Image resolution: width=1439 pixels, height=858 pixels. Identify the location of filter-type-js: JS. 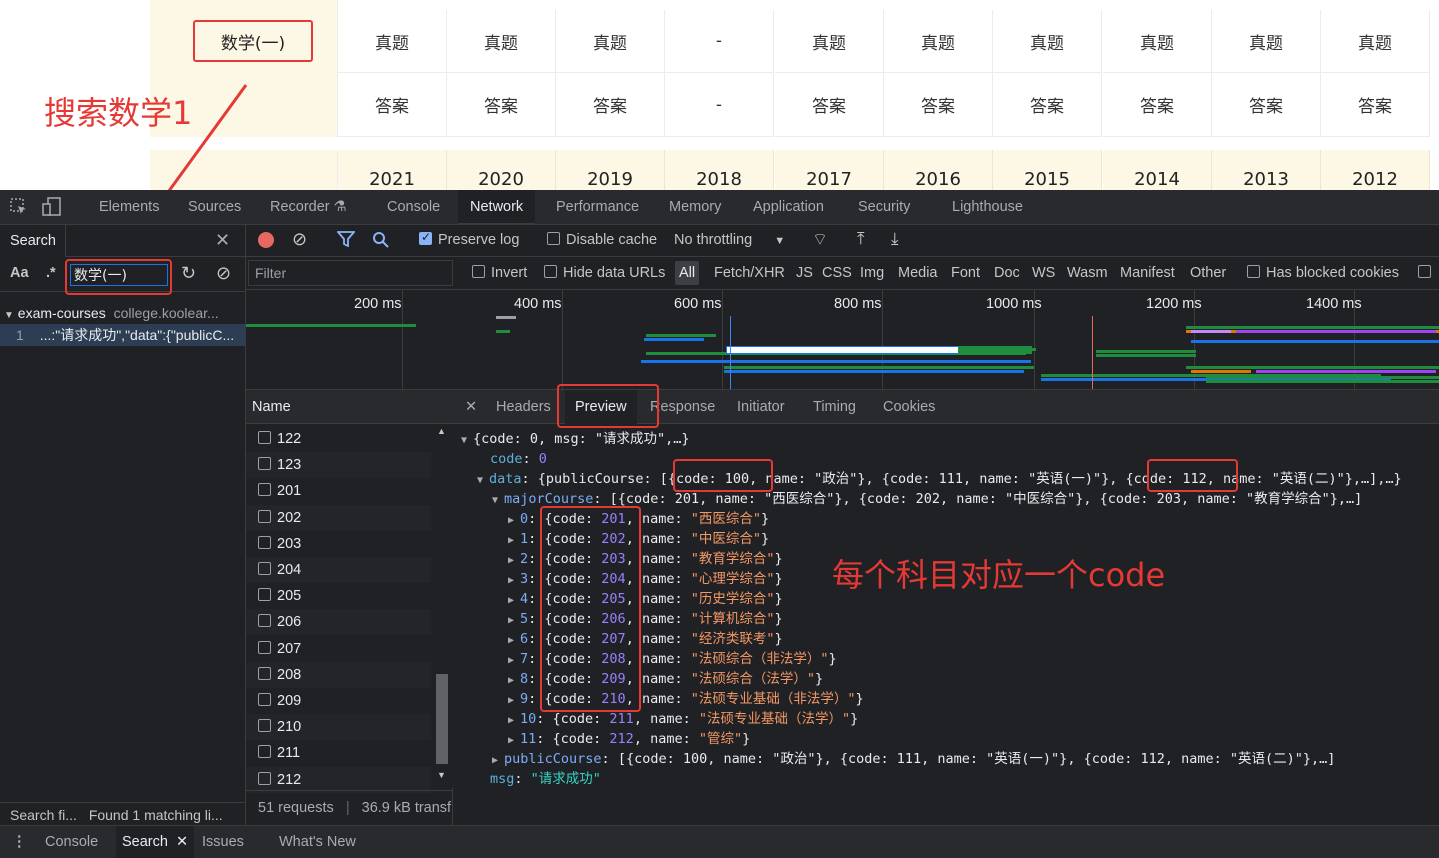
(804, 273).